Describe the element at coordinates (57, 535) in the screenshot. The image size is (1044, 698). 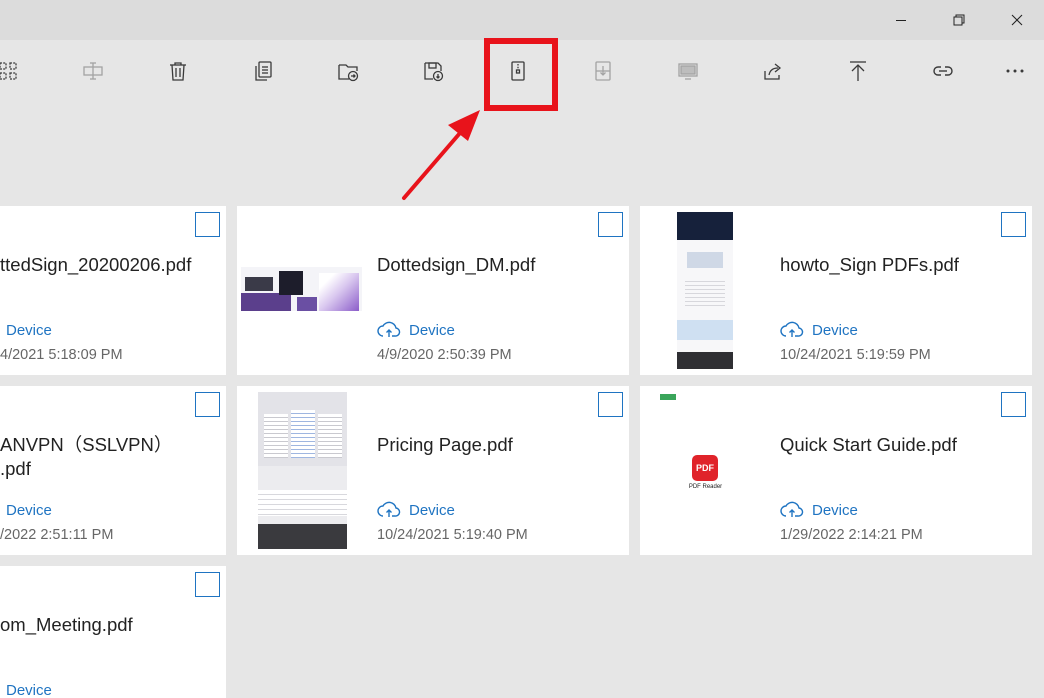
I see `file-date: /2022 2:51:11 PM` at that location.